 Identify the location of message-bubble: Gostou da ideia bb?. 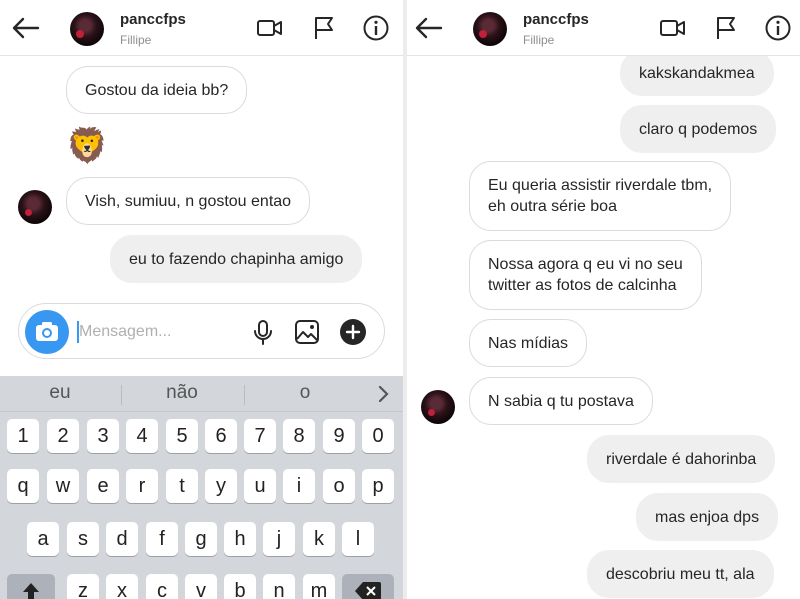
(157, 90).